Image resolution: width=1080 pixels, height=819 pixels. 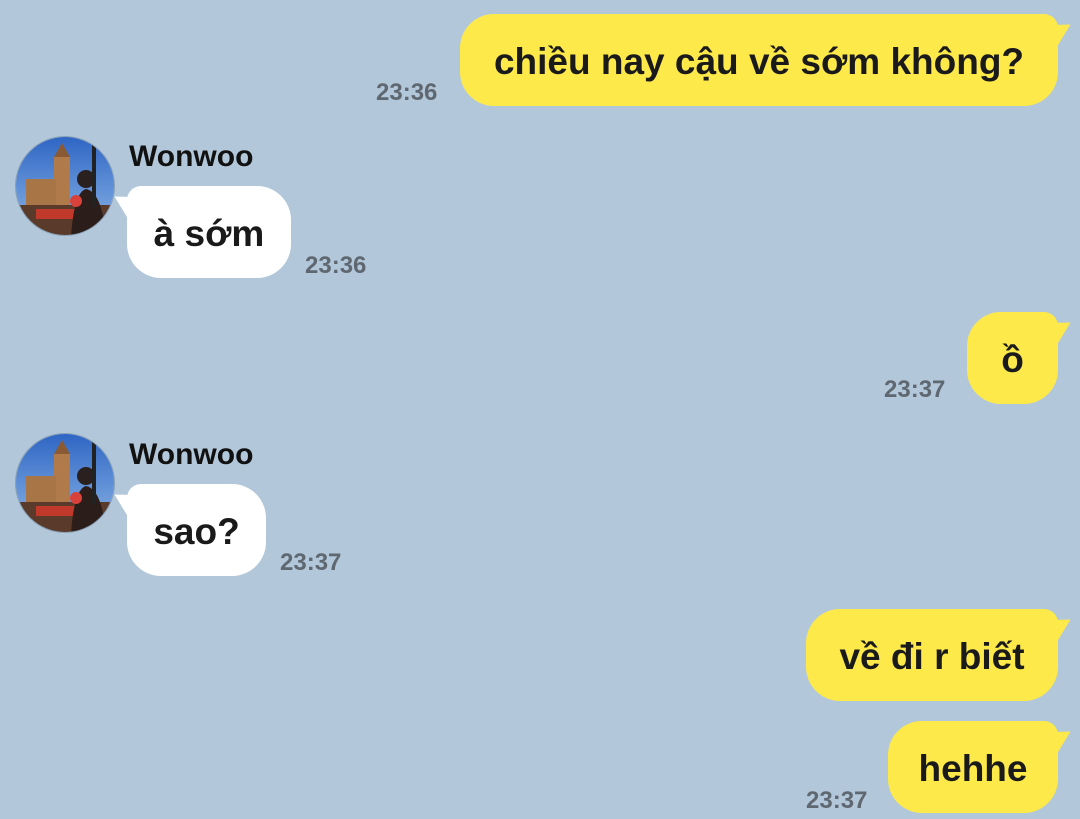 I want to click on message-bubble-outgoing: về đi r biết, so click(x=932, y=655).